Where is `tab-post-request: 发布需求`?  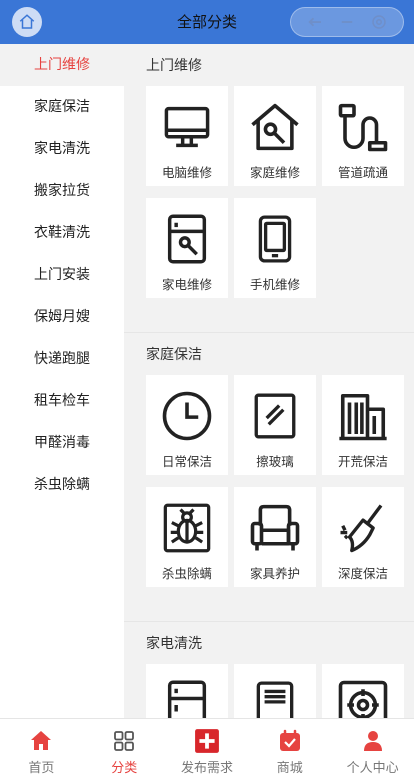
tab-post-request: 发布需求 is located at coordinates (207, 749).